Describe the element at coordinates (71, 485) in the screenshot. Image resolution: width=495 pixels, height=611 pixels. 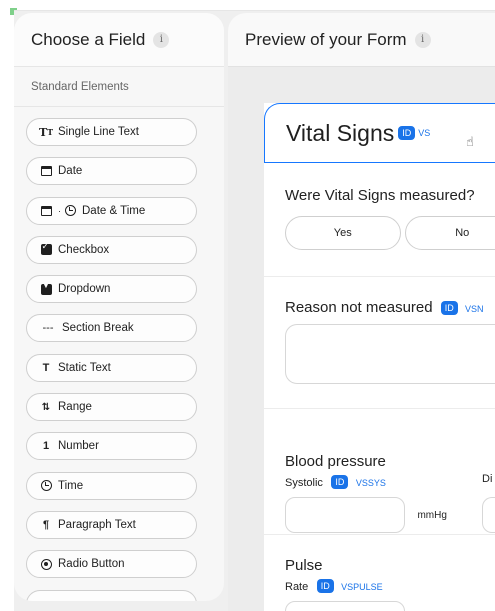
I see `field-item-label: Time` at that location.